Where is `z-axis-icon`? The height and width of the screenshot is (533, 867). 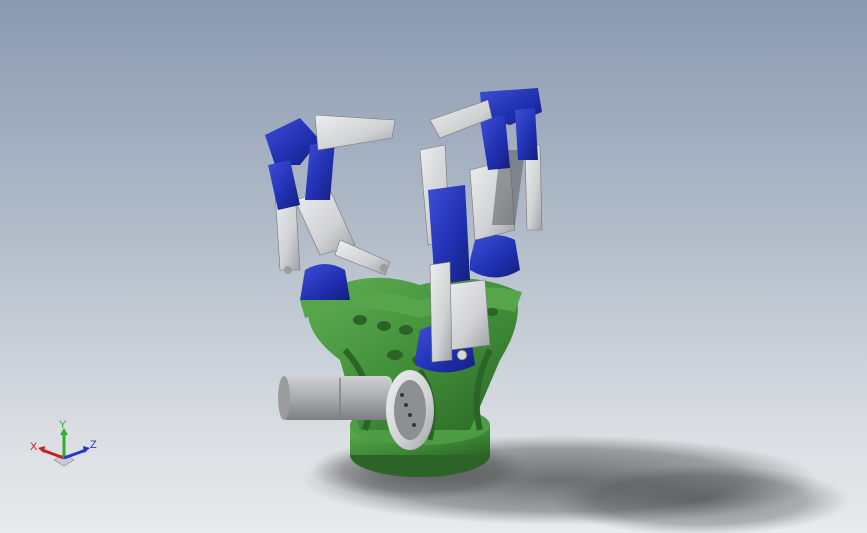 z-axis-icon is located at coordinates (75, 454).